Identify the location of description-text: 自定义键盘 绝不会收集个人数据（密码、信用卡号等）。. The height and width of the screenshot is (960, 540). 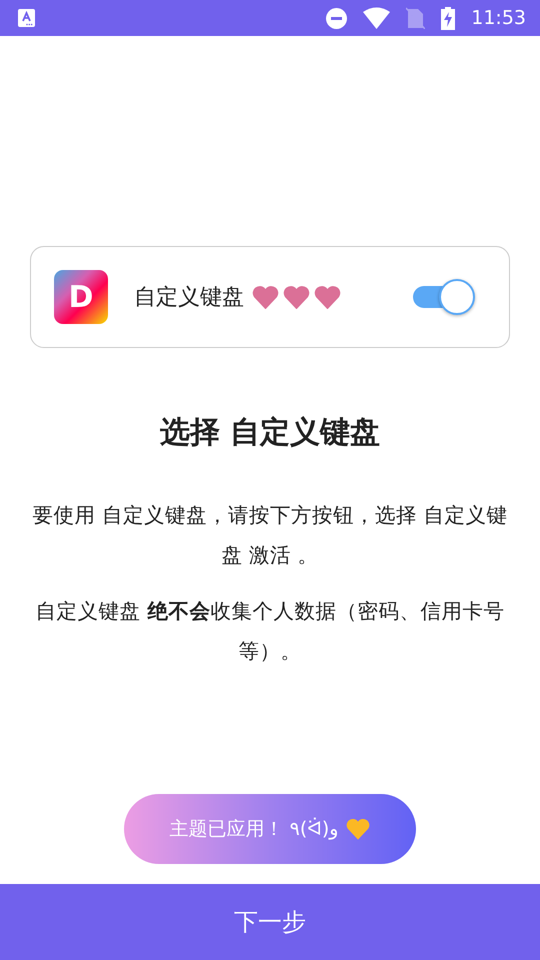
(270, 631).